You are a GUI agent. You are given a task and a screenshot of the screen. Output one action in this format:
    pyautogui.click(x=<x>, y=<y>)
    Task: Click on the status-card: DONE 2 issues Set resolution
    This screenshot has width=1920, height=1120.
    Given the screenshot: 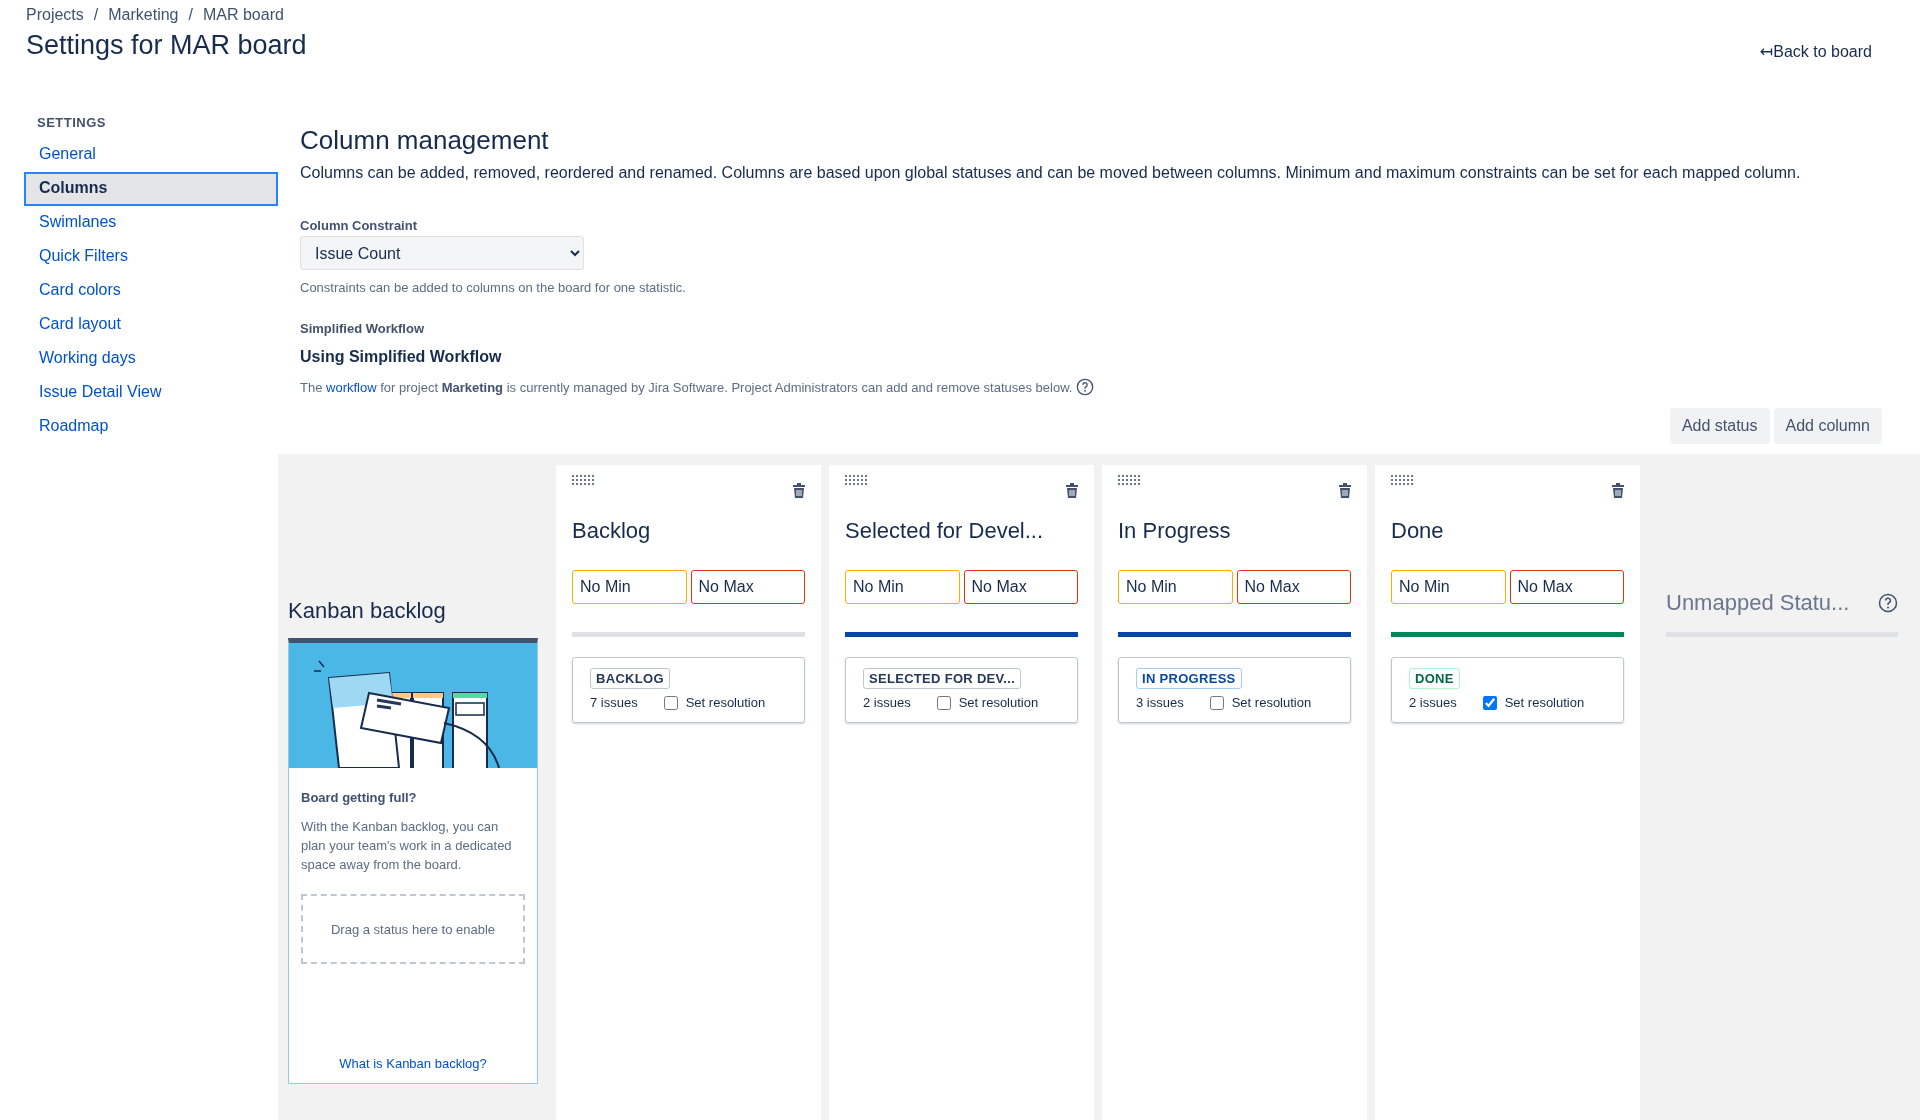 What is the action you would take?
    pyautogui.click(x=1507, y=690)
    